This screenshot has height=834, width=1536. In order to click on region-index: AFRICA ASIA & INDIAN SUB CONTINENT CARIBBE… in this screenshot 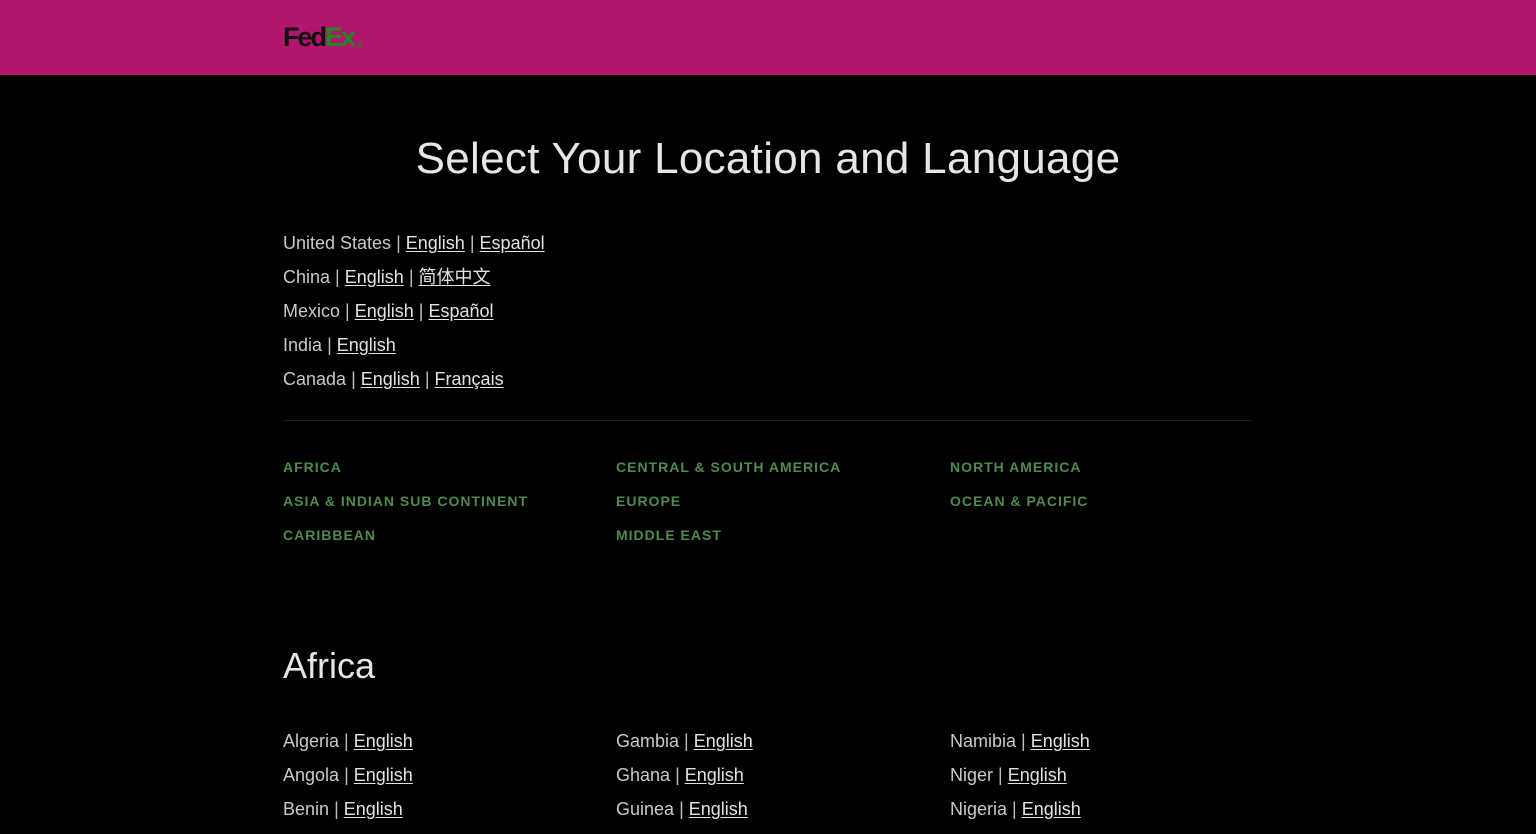, I will do `click(767, 510)`.